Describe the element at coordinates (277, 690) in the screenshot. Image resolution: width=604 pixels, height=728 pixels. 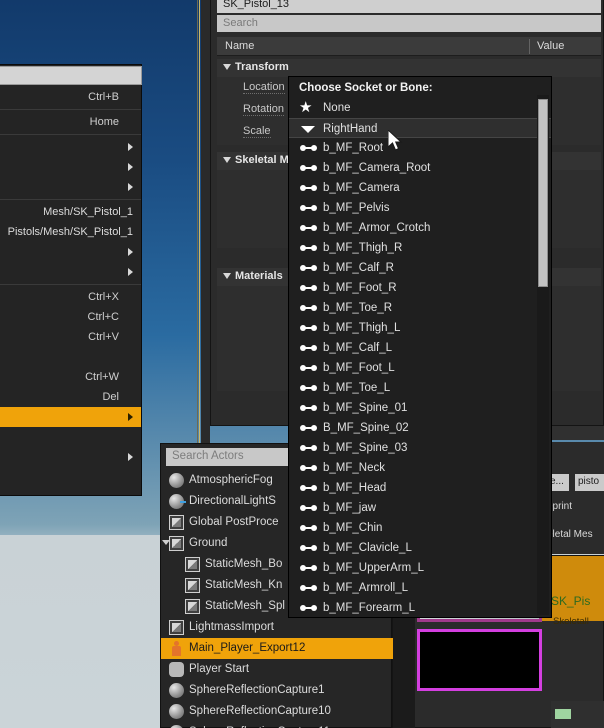
I see `outliner-row: SphereReflectionCapture1` at that location.